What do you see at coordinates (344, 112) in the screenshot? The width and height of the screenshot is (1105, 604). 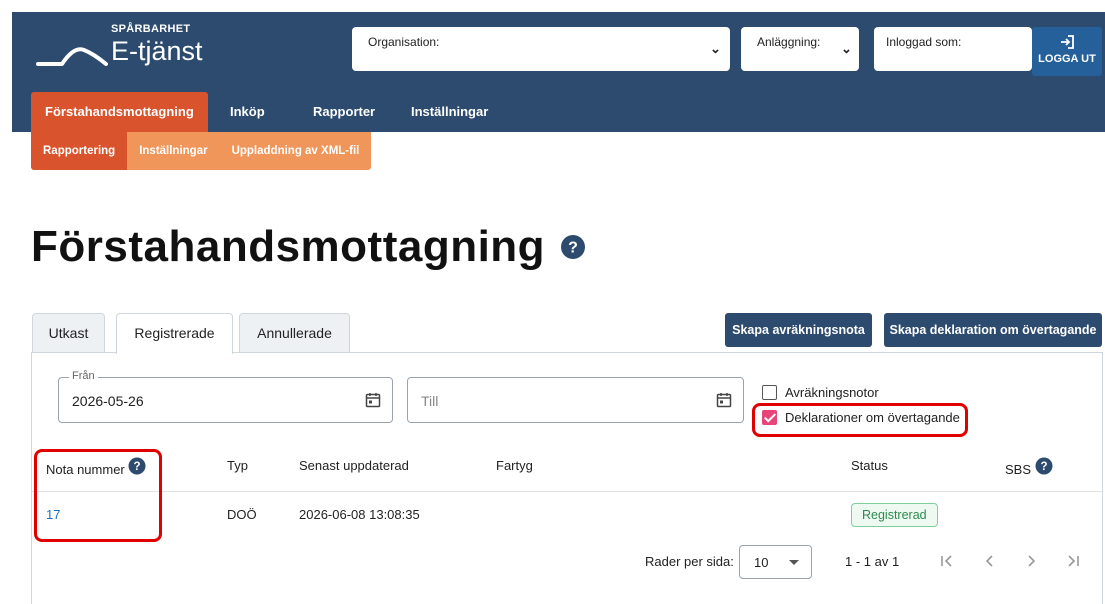 I see `nav-tab-rapporter: Rapporter` at bounding box center [344, 112].